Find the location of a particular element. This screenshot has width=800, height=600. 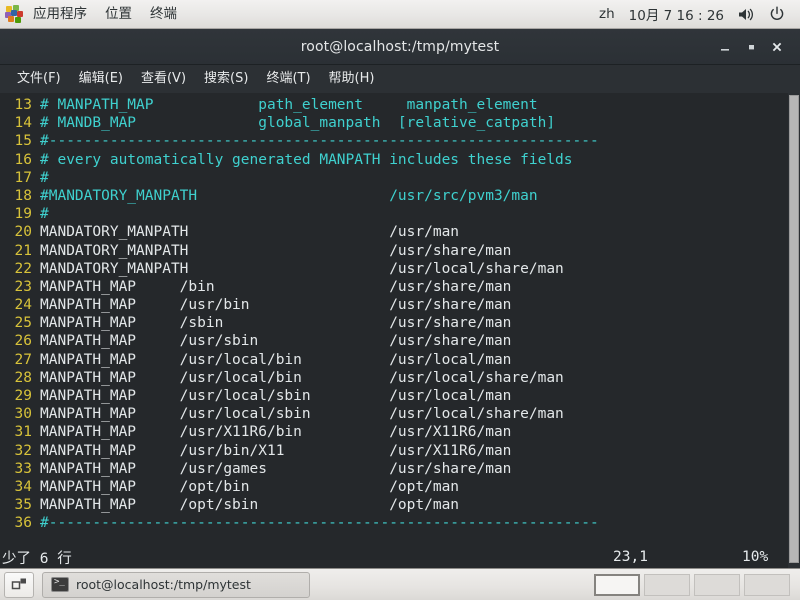

line-number: 35 is located at coordinates (23, 505).